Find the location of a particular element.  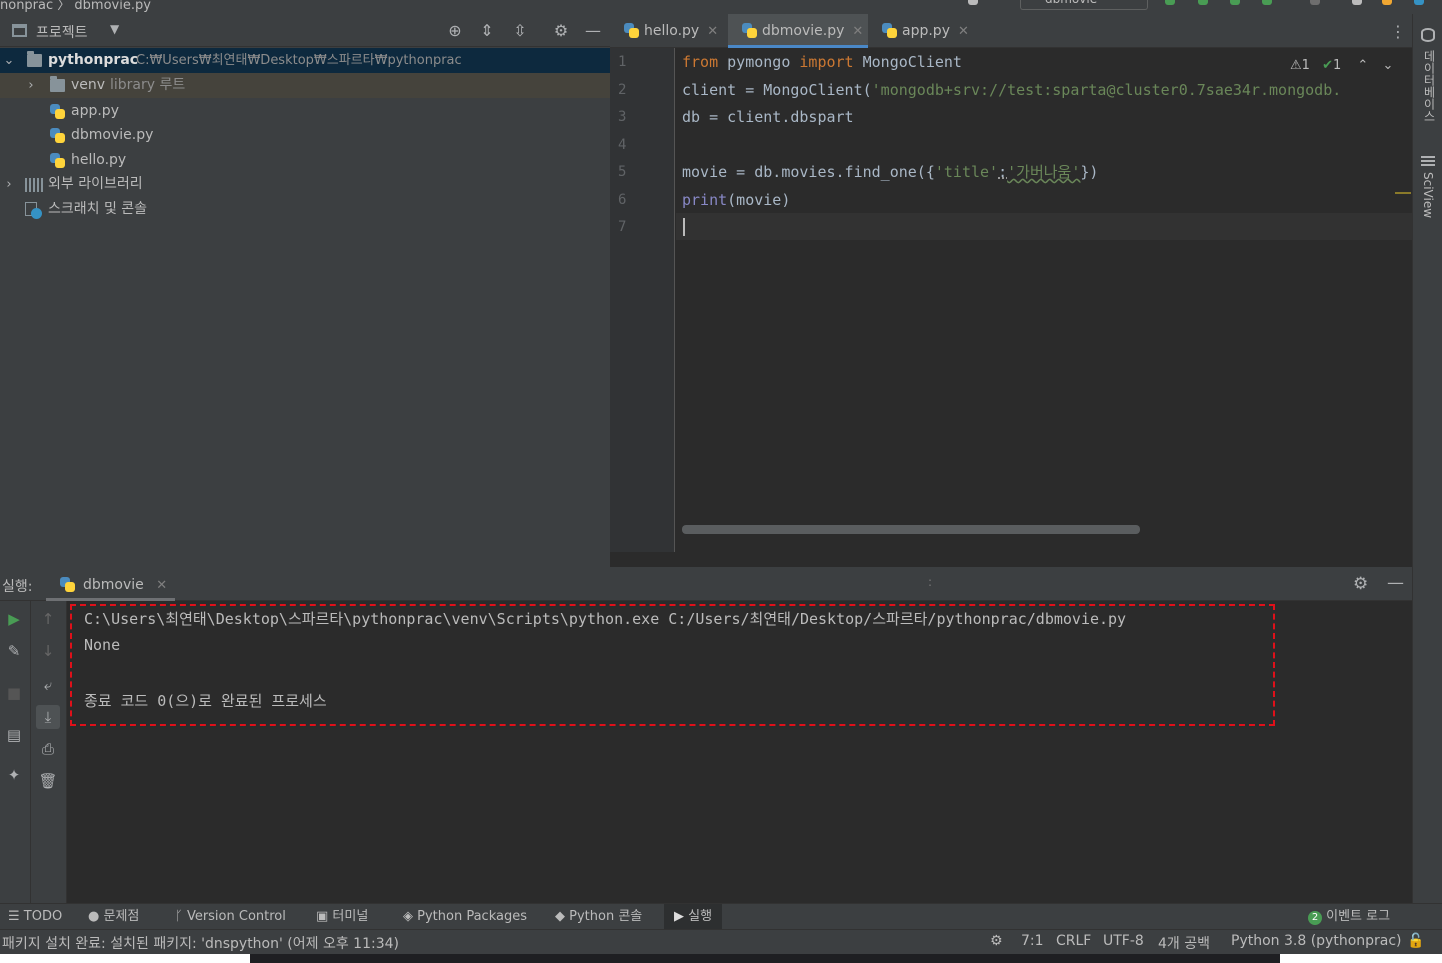

more-icon: ⋮ is located at coordinates (1398, 31).